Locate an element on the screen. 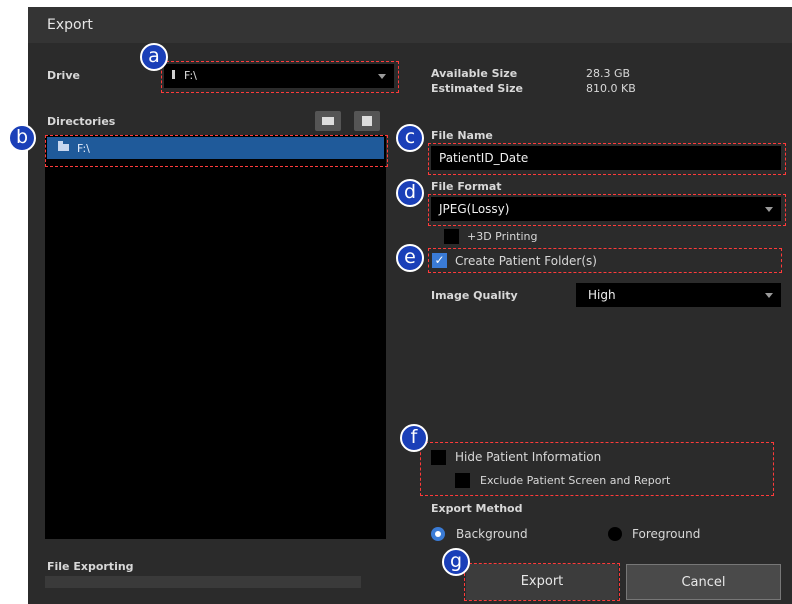 Image resolution: width=792 pixels, height=604 pixels. file-exporting-label: File Exporting is located at coordinates (90, 566).